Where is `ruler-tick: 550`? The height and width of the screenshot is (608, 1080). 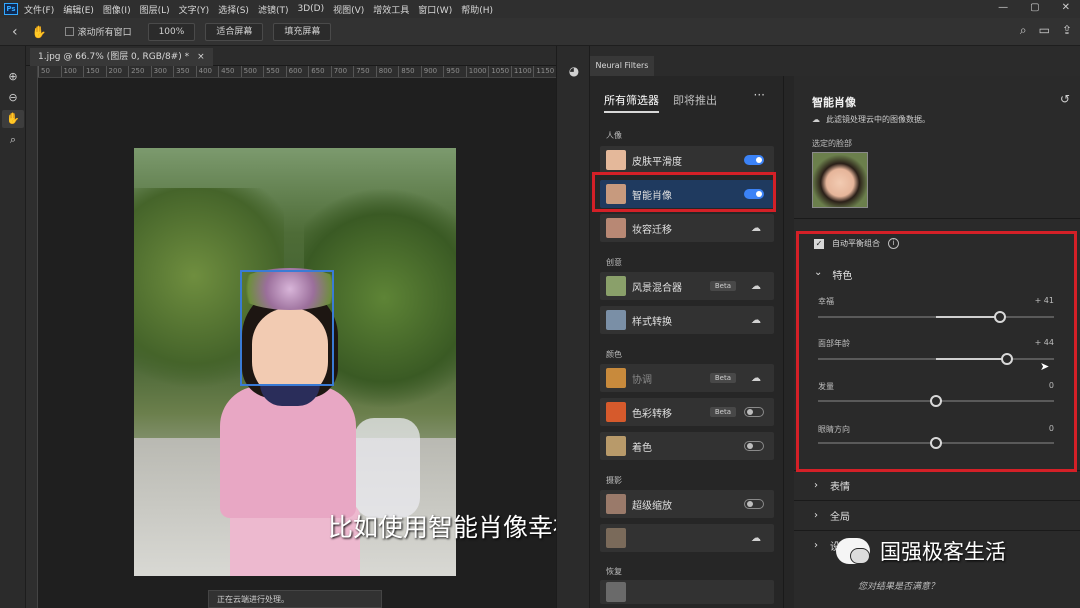 ruler-tick: 550 is located at coordinates (274, 71).